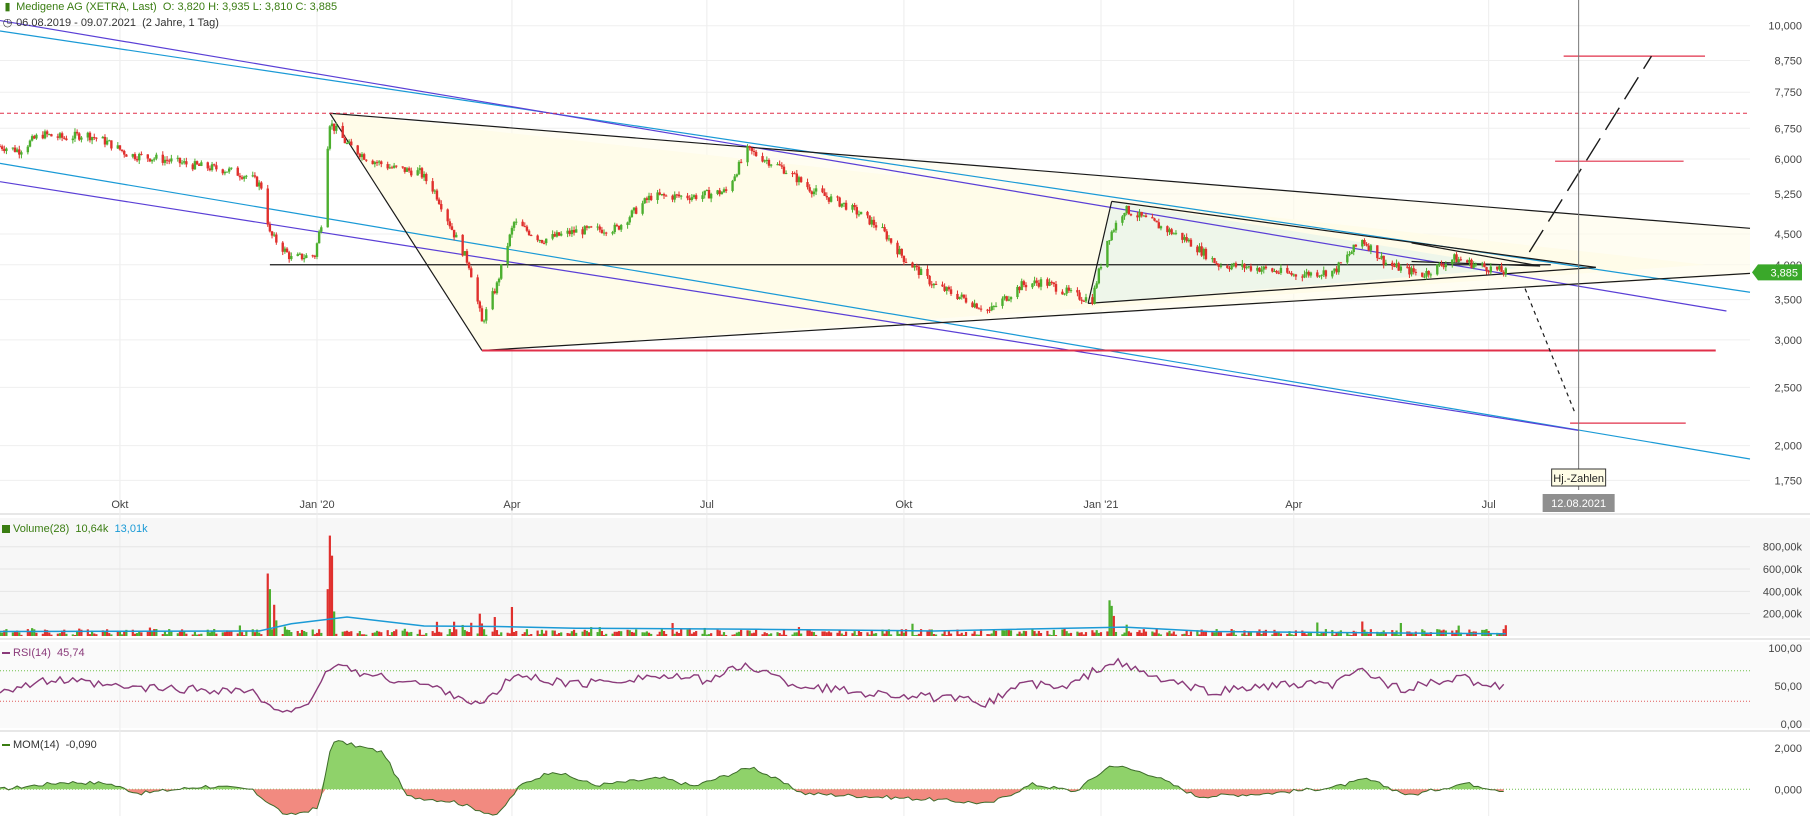 The width and height of the screenshot is (1810, 821). What do you see at coordinates (903, 505) in the screenshot?
I see `x-tick-label: Okt` at bounding box center [903, 505].